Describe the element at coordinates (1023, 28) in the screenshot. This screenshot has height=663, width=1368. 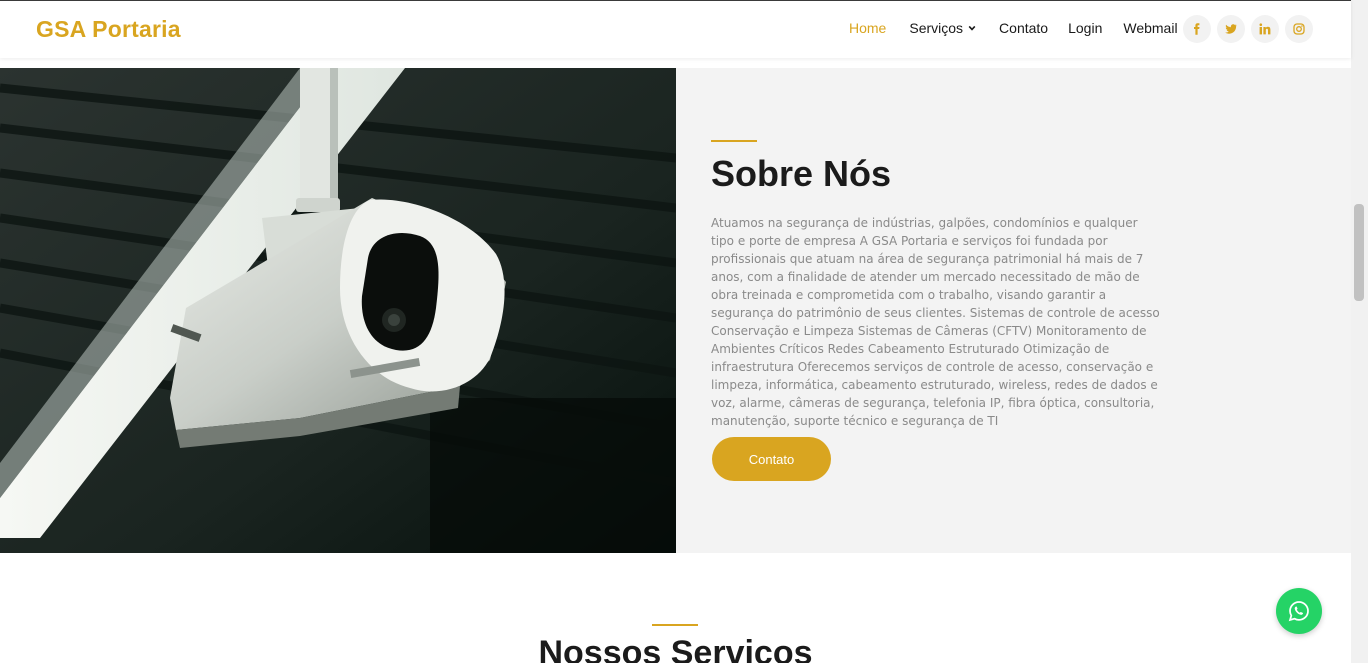
I see `nav-contato: Contato` at that location.